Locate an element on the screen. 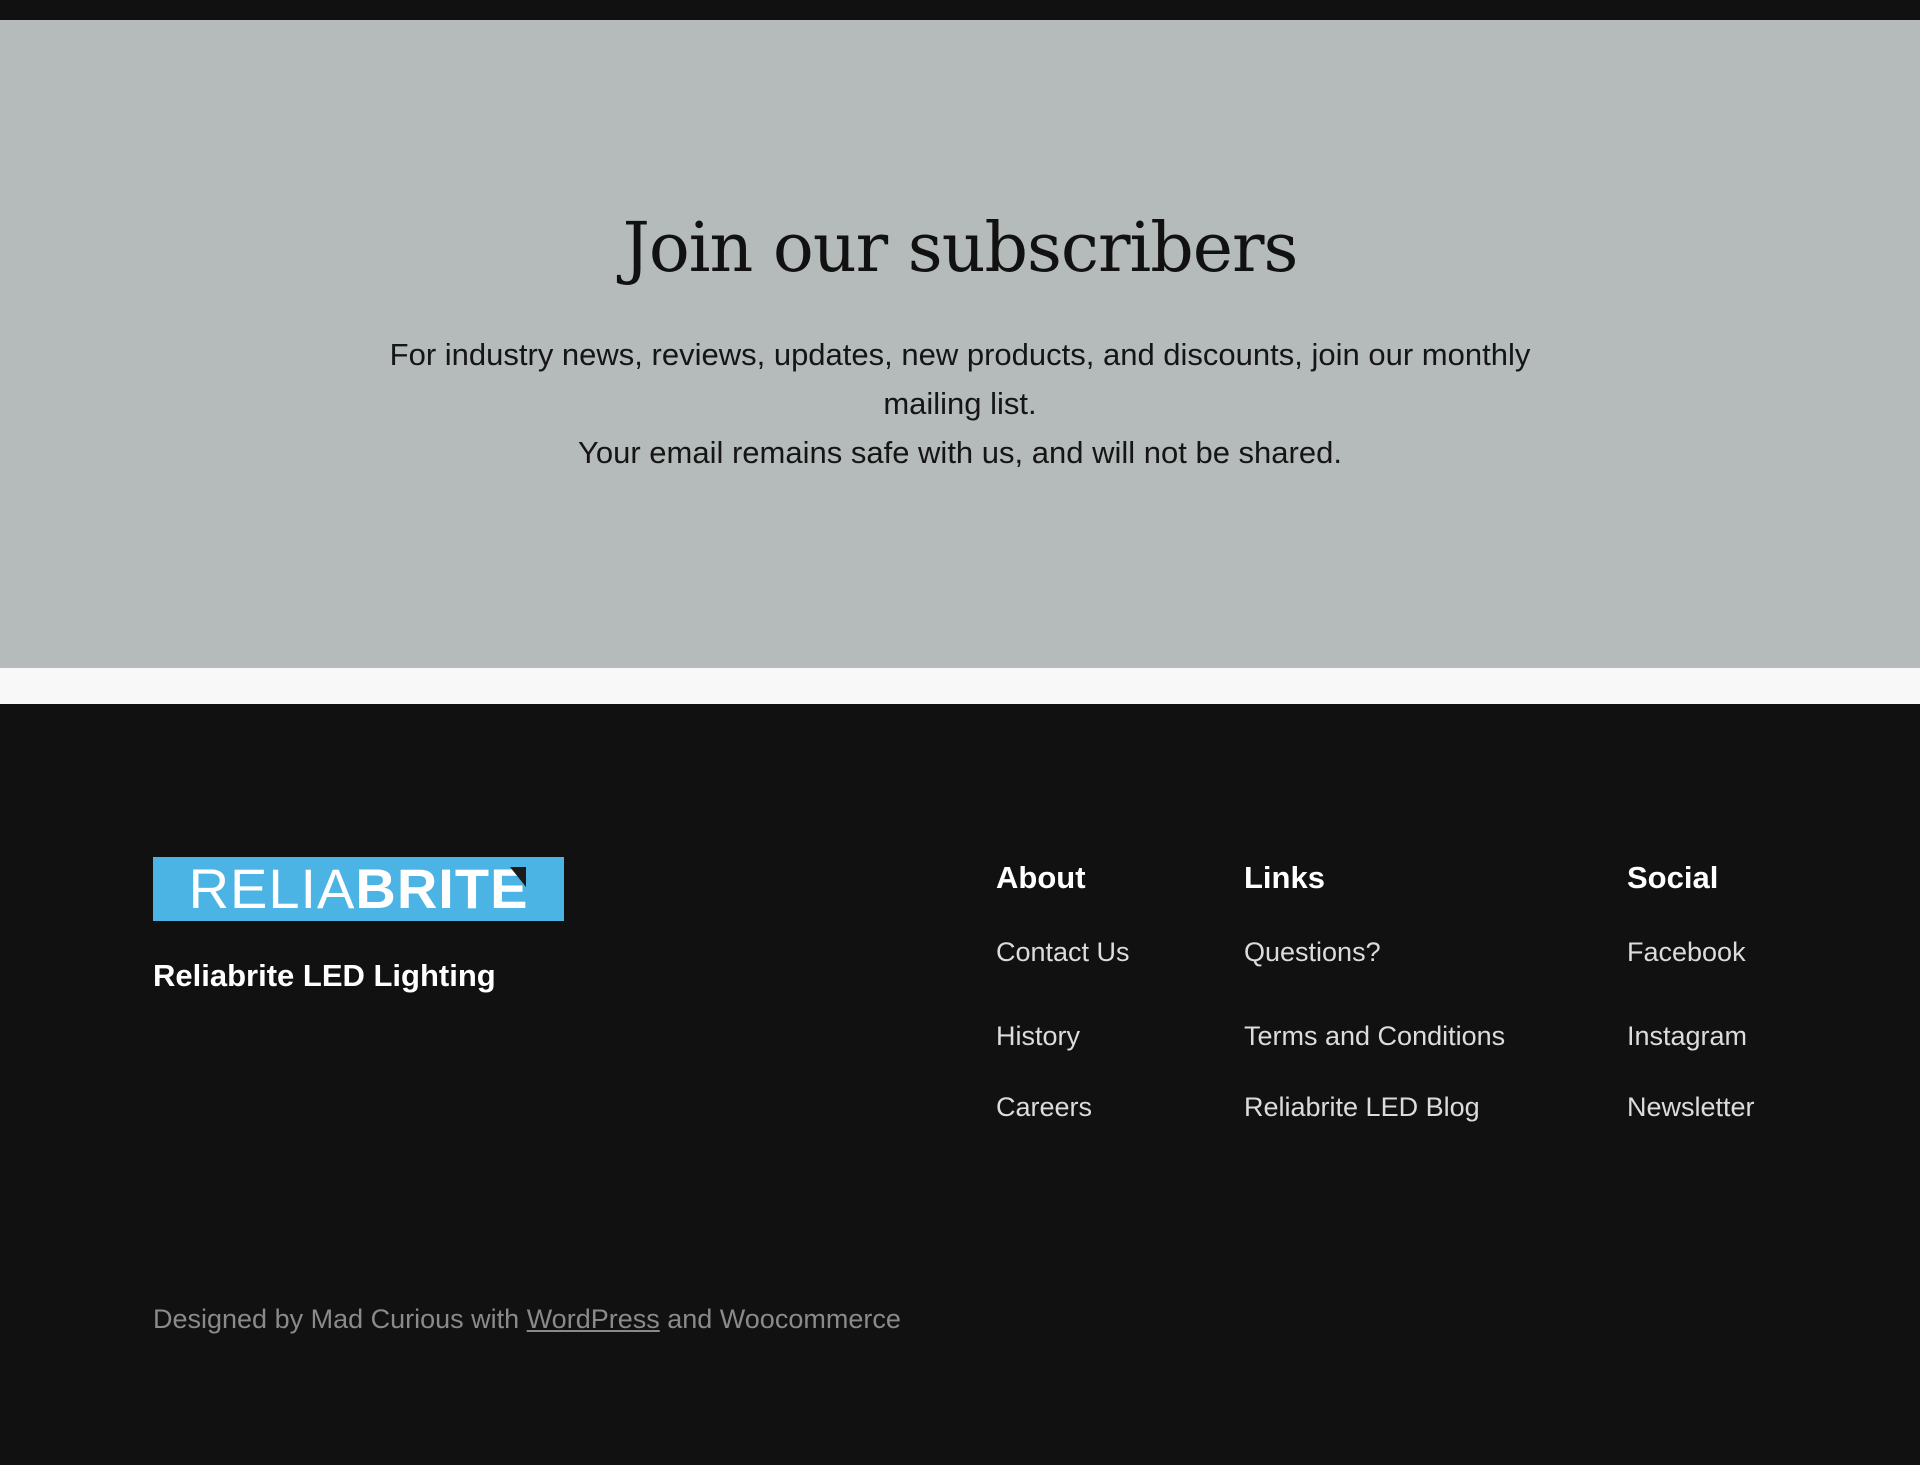 The height and width of the screenshot is (1465, 1920). social-heading: Social is located at coordinates (1673, 877).